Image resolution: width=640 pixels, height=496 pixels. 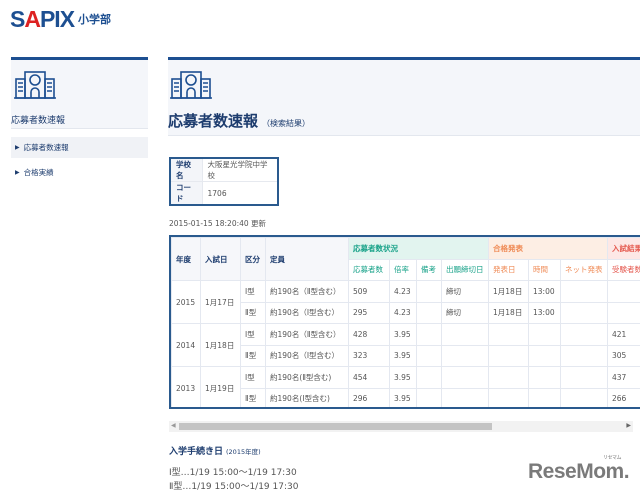 What do you see at coordinates (544, 269) in the screenshot?
I see `header-time: 時間` at bounding box center [544, 269].